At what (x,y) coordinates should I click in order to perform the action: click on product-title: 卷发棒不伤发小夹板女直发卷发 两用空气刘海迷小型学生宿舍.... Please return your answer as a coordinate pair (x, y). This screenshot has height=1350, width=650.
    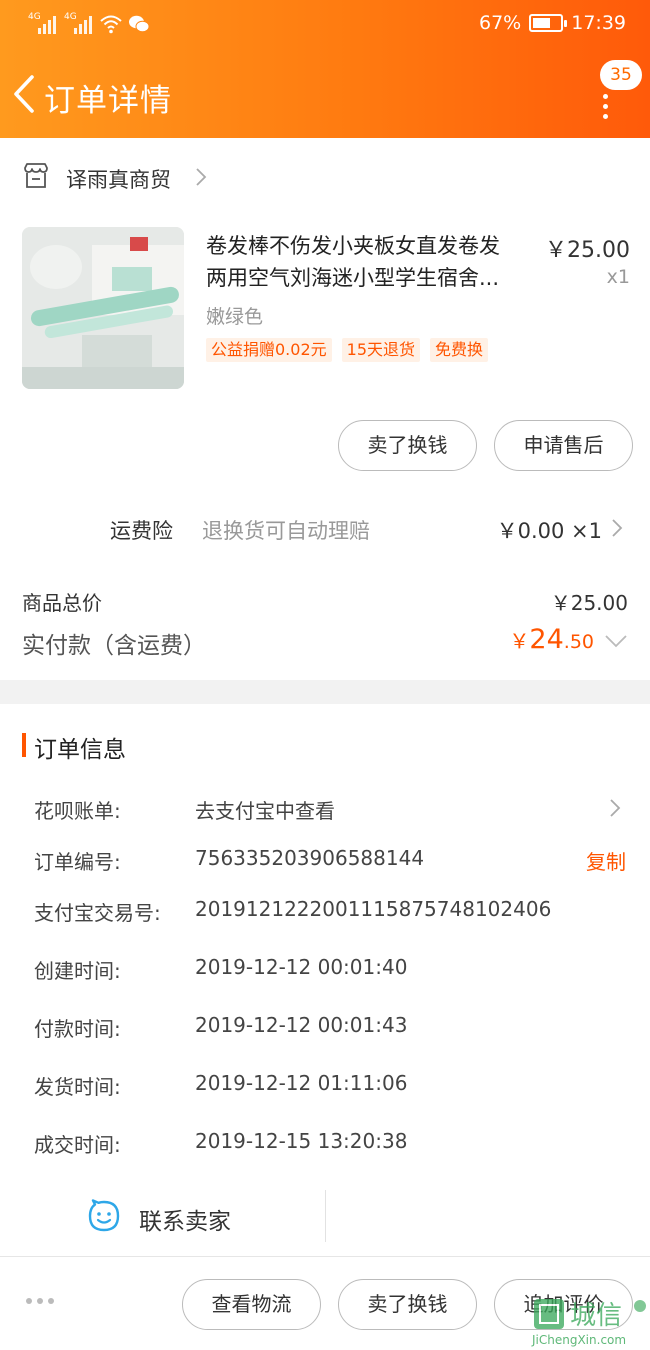
    Looking at the image, I should click on (374, 262).